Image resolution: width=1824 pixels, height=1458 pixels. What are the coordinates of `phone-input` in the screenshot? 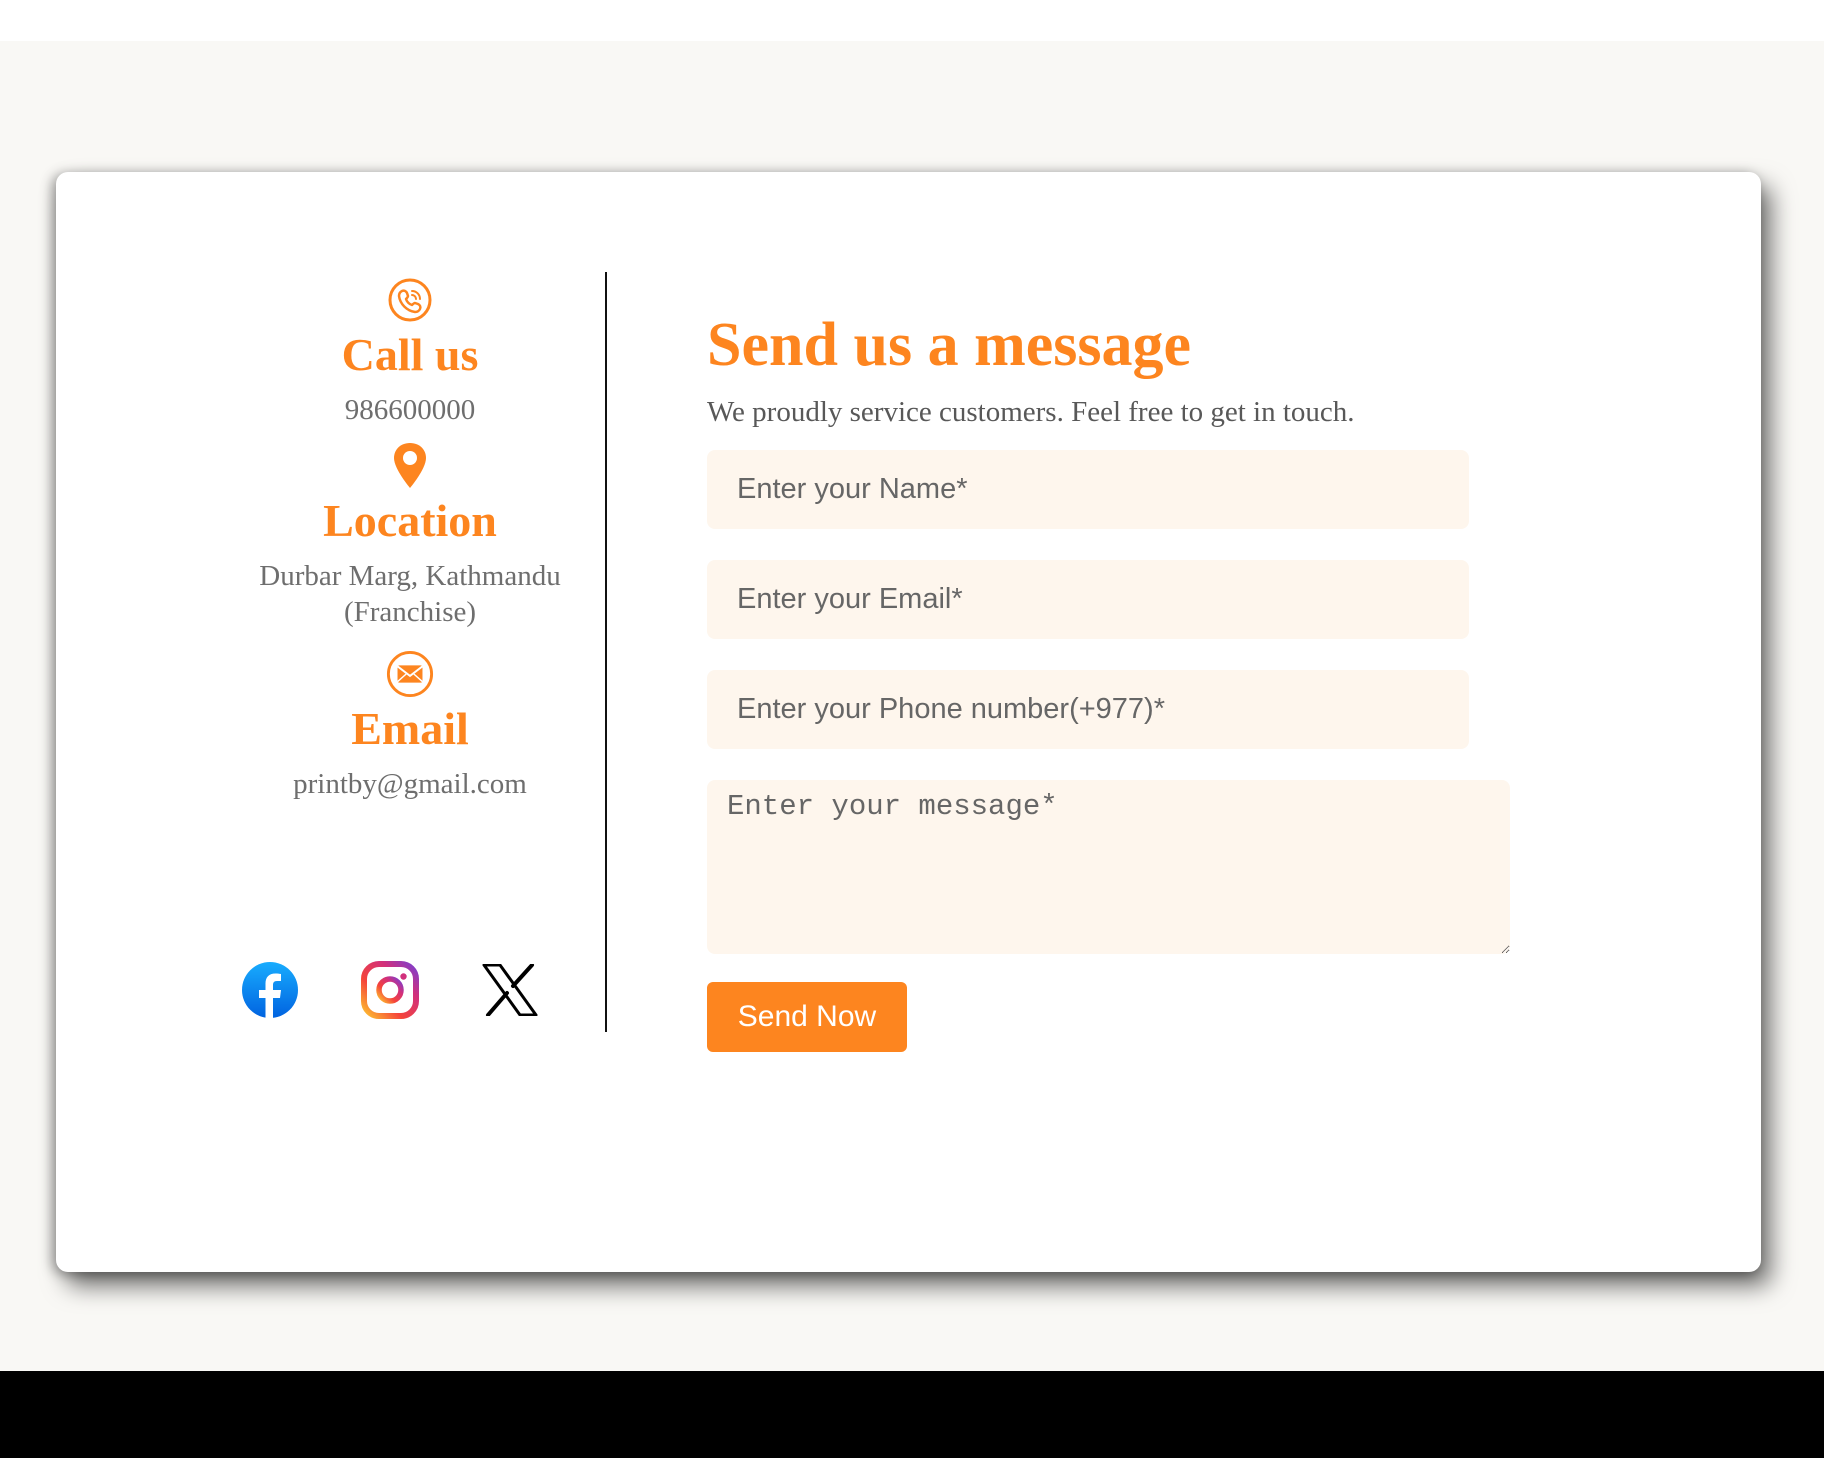 It's located at (1088, 709).